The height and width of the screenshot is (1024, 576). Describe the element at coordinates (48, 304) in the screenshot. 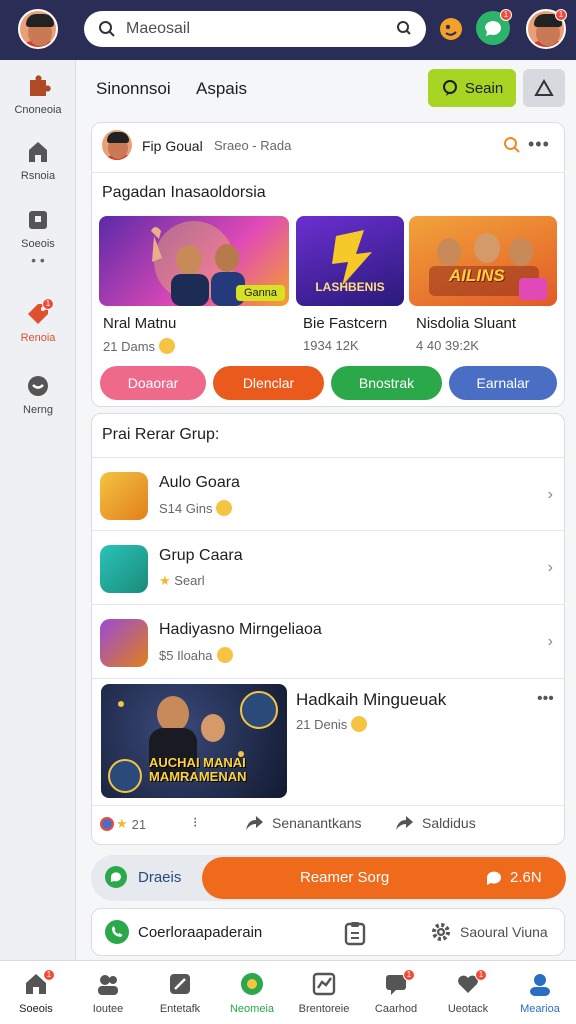

I see `sidebar-badge: 1` at that location.